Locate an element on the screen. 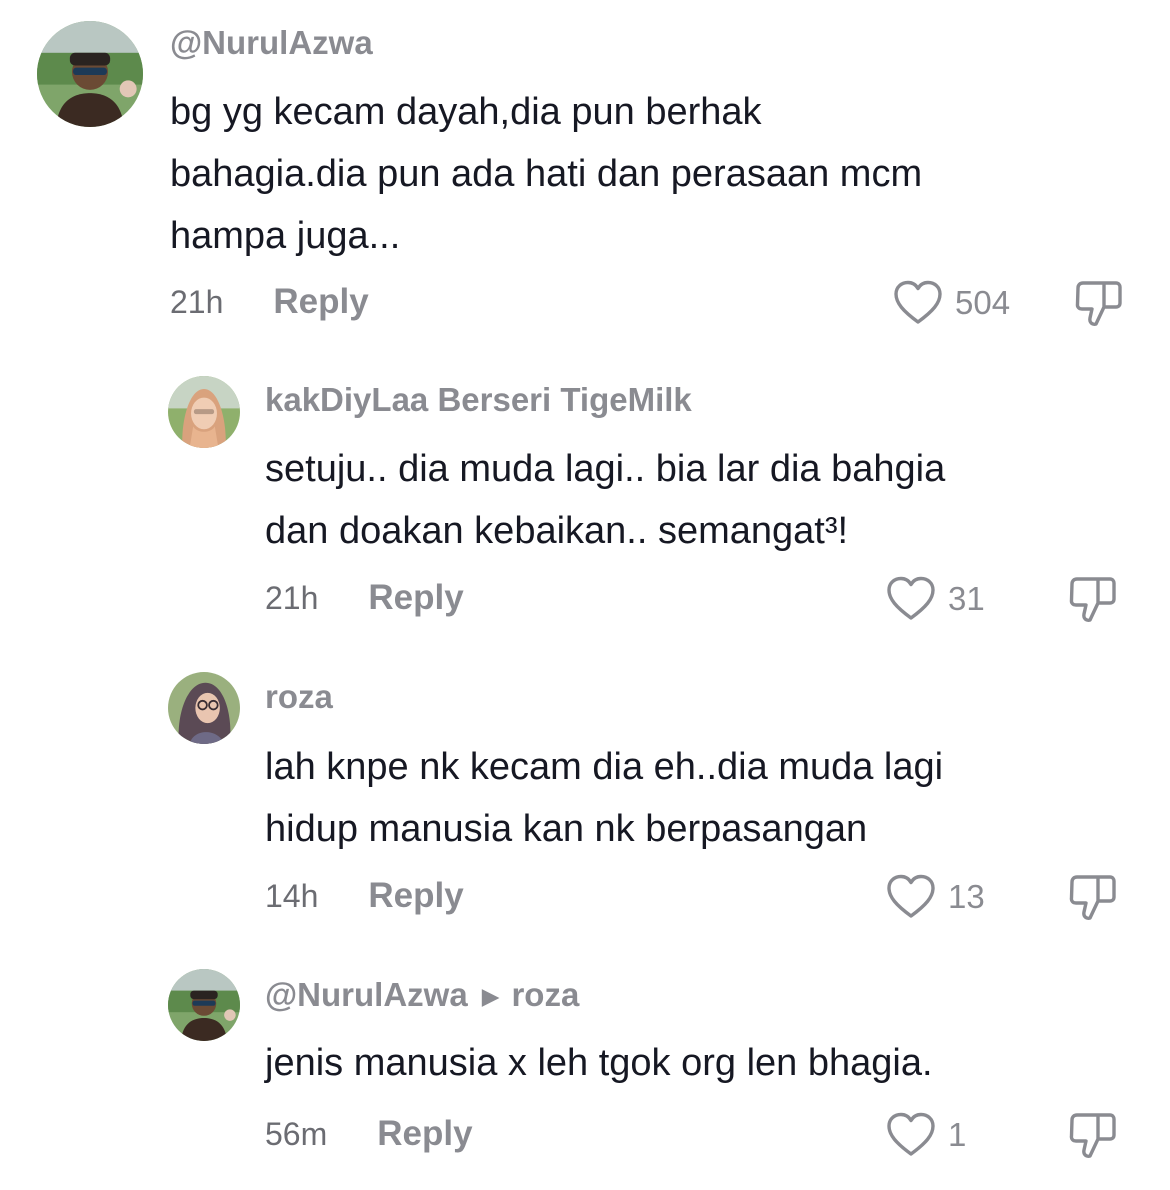  like-button: 504 is located at coordinates (951, 303).